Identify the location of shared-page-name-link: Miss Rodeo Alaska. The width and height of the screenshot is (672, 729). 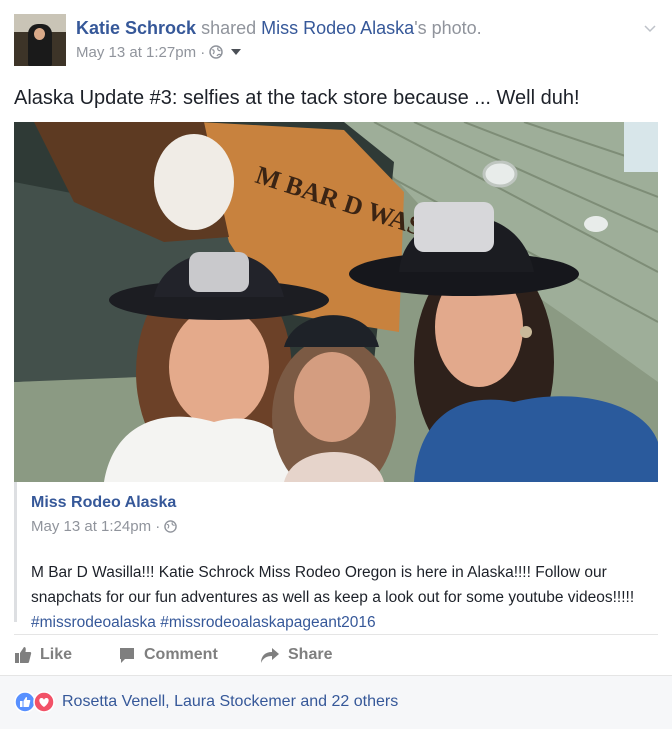
(341, 503).